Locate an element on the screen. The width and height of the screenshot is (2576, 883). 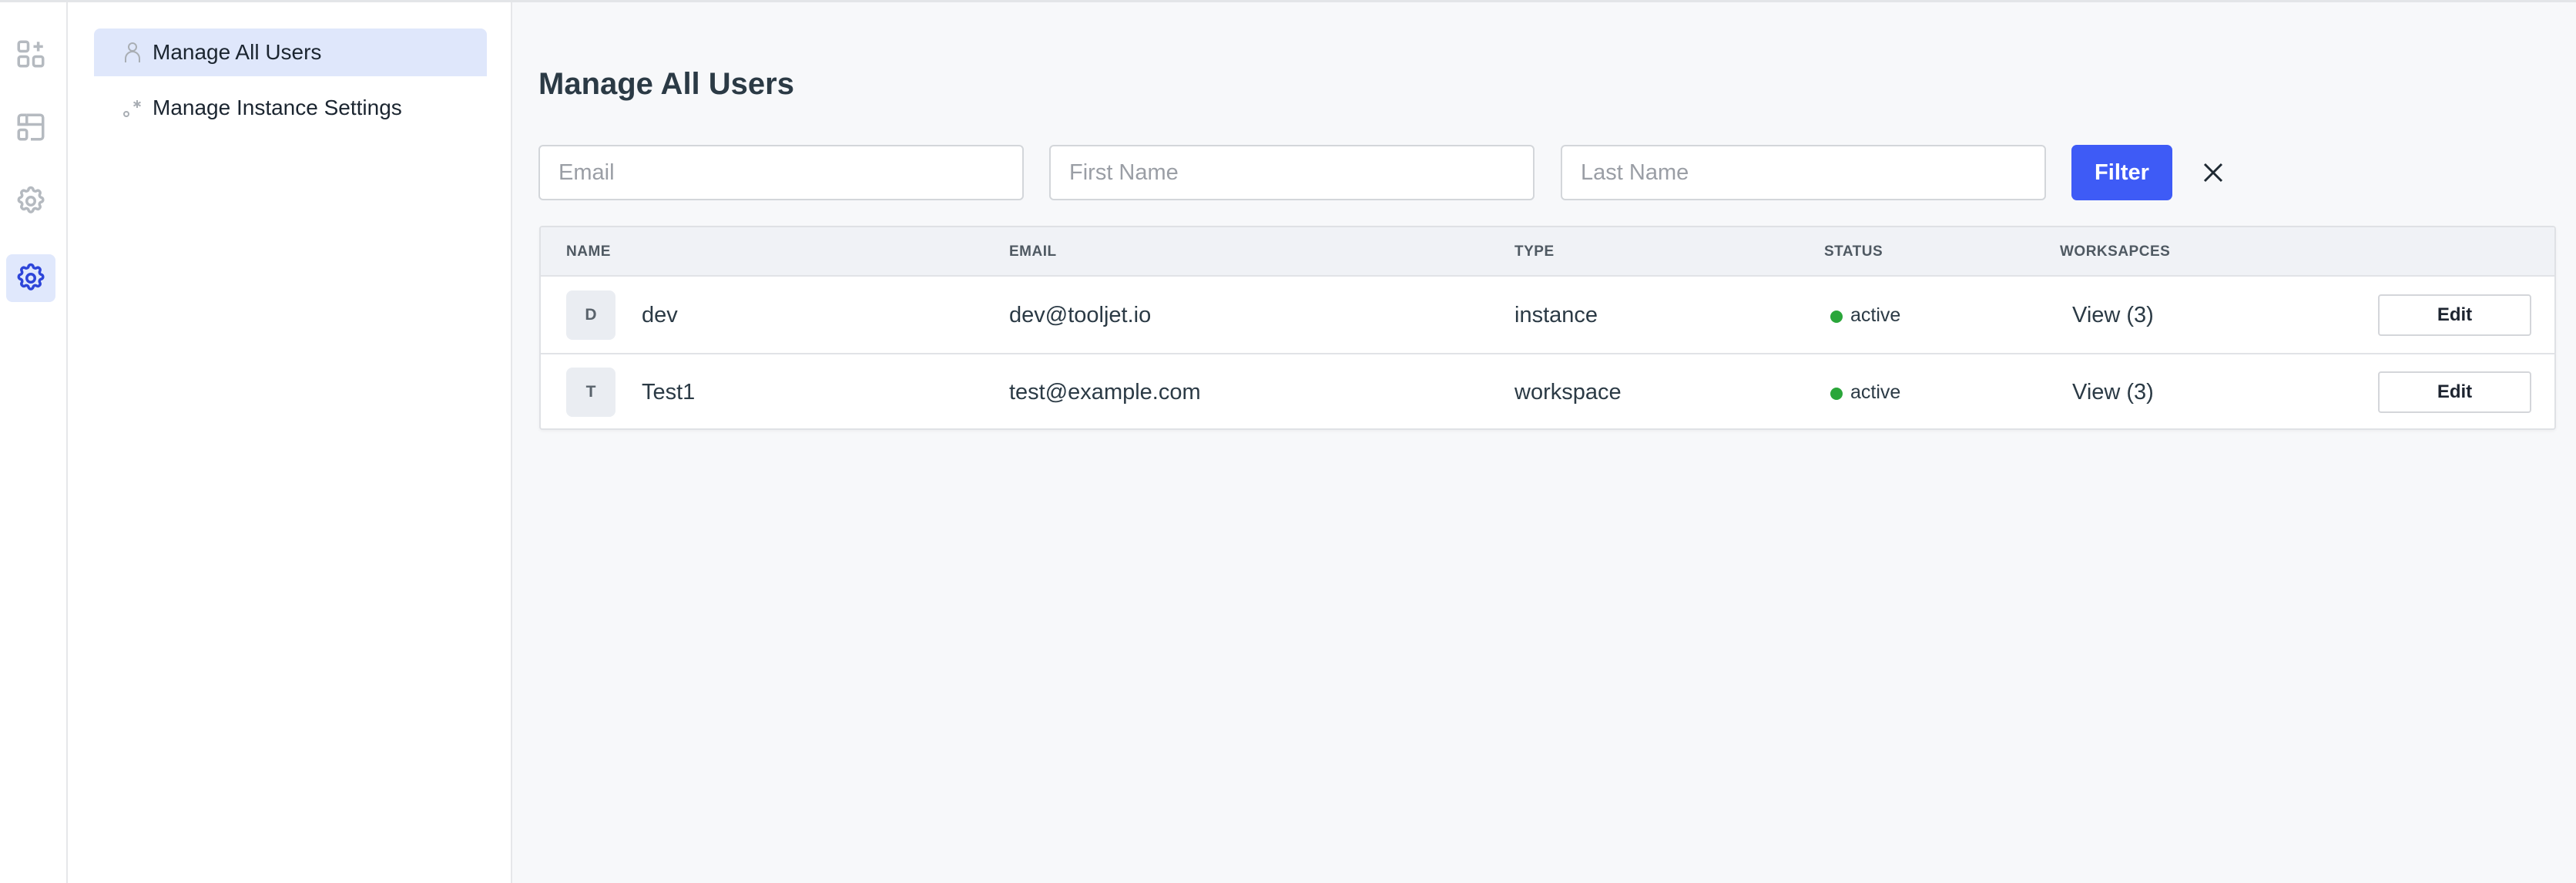
name-cell: T Test1 is located at coordinates (631, 391).